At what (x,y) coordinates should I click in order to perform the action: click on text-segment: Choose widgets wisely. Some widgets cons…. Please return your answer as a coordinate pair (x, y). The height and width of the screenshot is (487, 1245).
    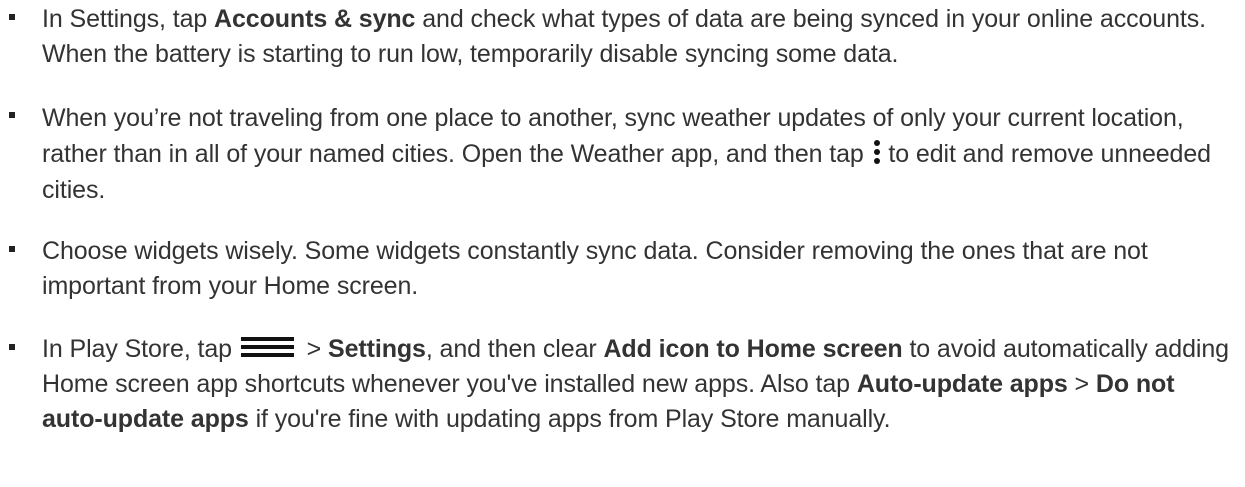
    Looking at the image, I should click on (595, 268).